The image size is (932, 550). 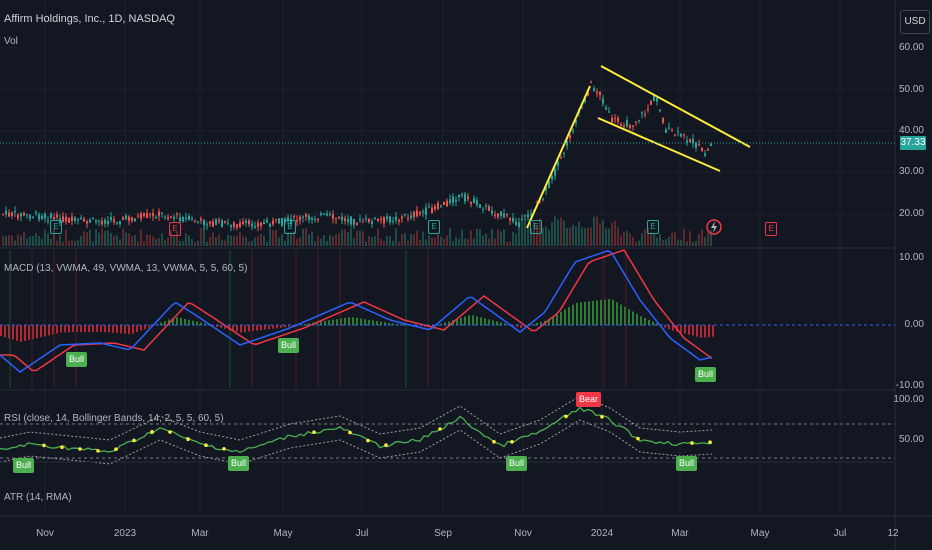 What do you see at coordinates (908, 399) in the screenshot?
I see `rsi-tick: 100.00` at bounding box center [908, 399].